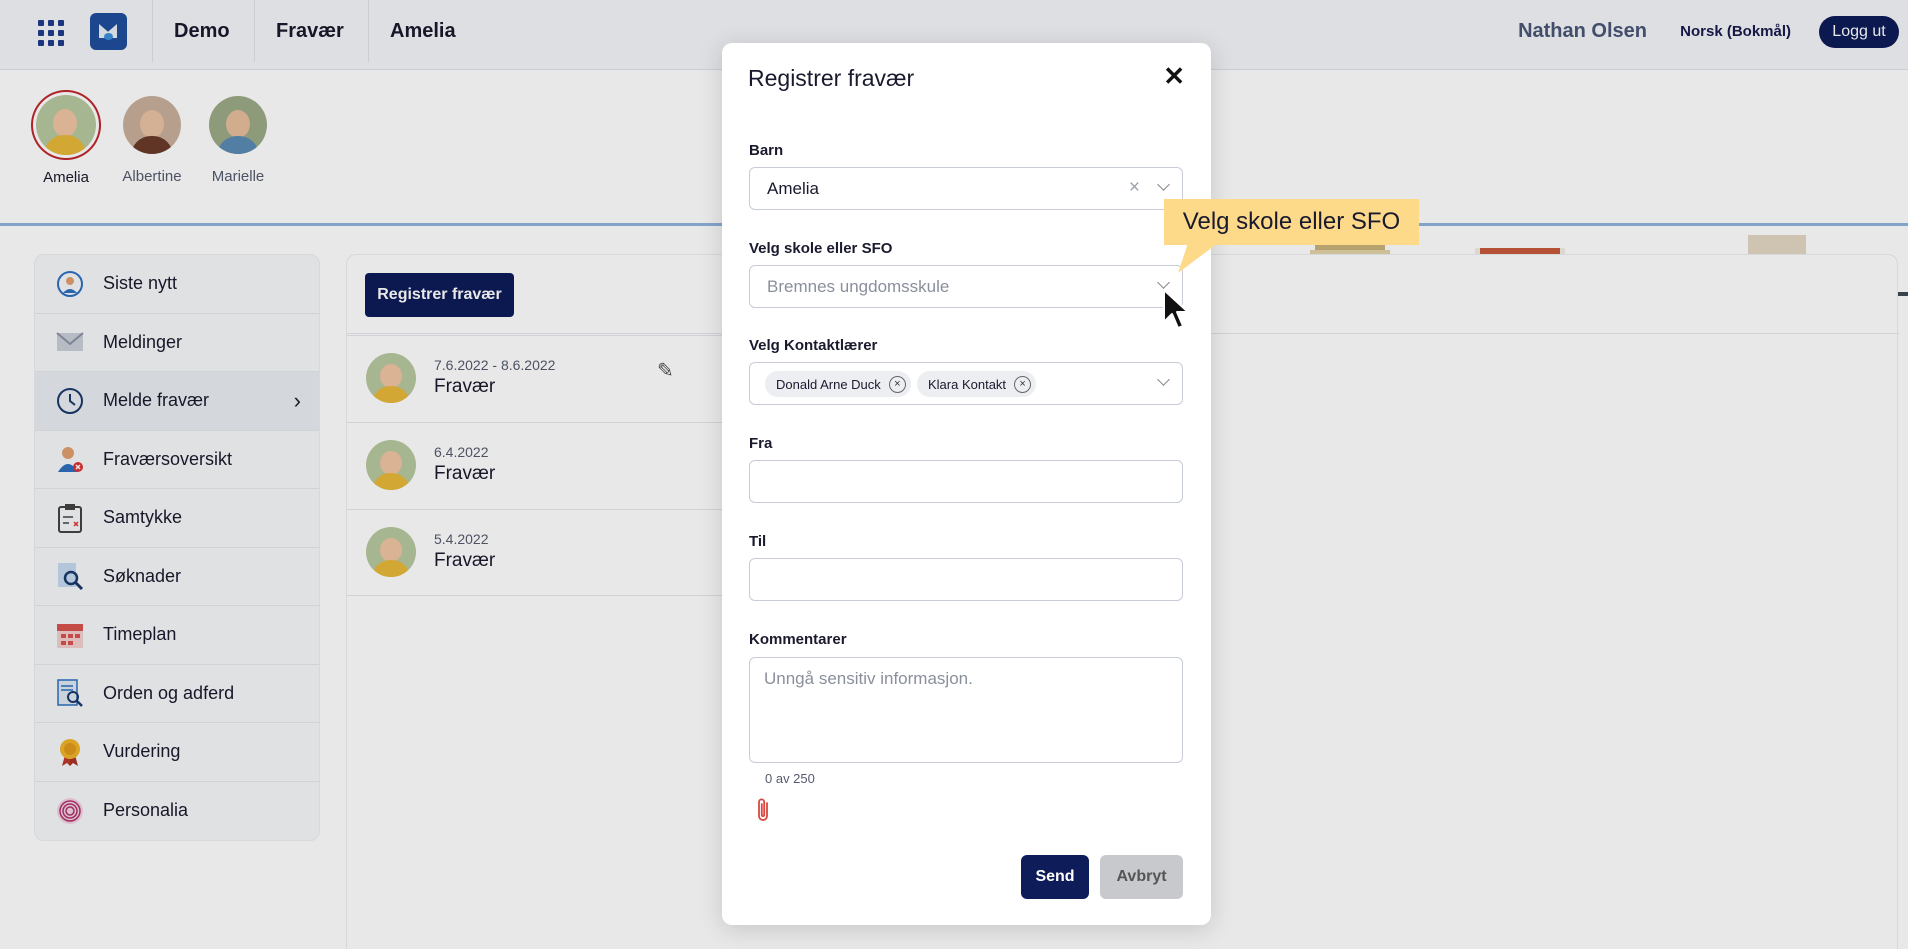 The image size is (1908, 949). What do you see at coordinates (966, 286) in the screenshot?
I see `school-select: Bremnes ungdomsskule` at bounding box center [966, 286].